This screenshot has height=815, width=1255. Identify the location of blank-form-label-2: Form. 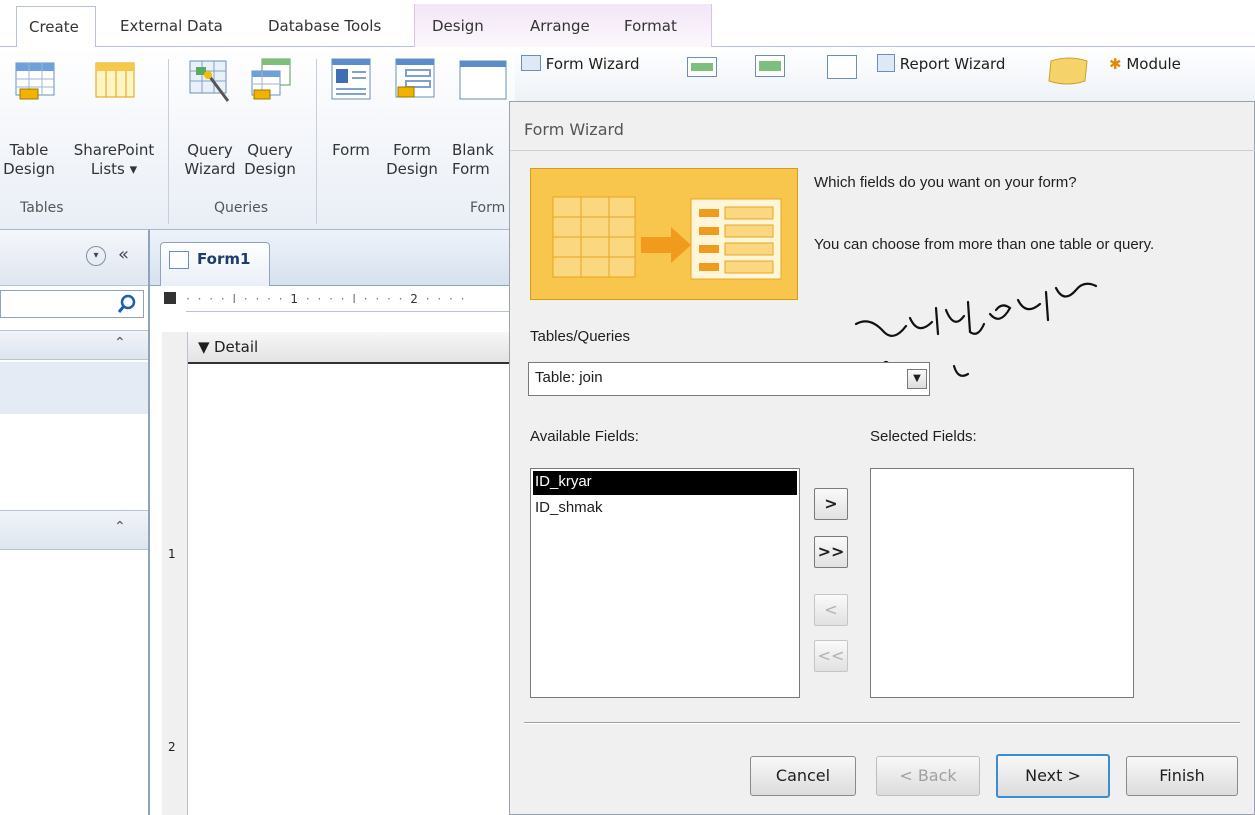
(471, 169).